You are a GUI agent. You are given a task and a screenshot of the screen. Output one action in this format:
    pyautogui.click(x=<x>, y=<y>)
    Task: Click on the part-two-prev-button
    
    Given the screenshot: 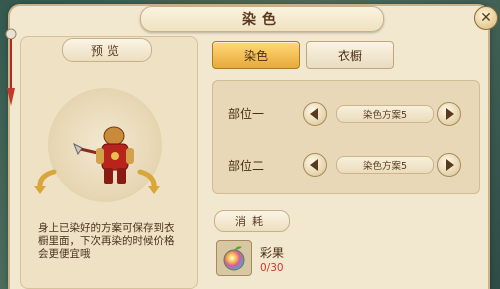 What is the action you would take?
    pyautogui.click(x=315, y=165)
    